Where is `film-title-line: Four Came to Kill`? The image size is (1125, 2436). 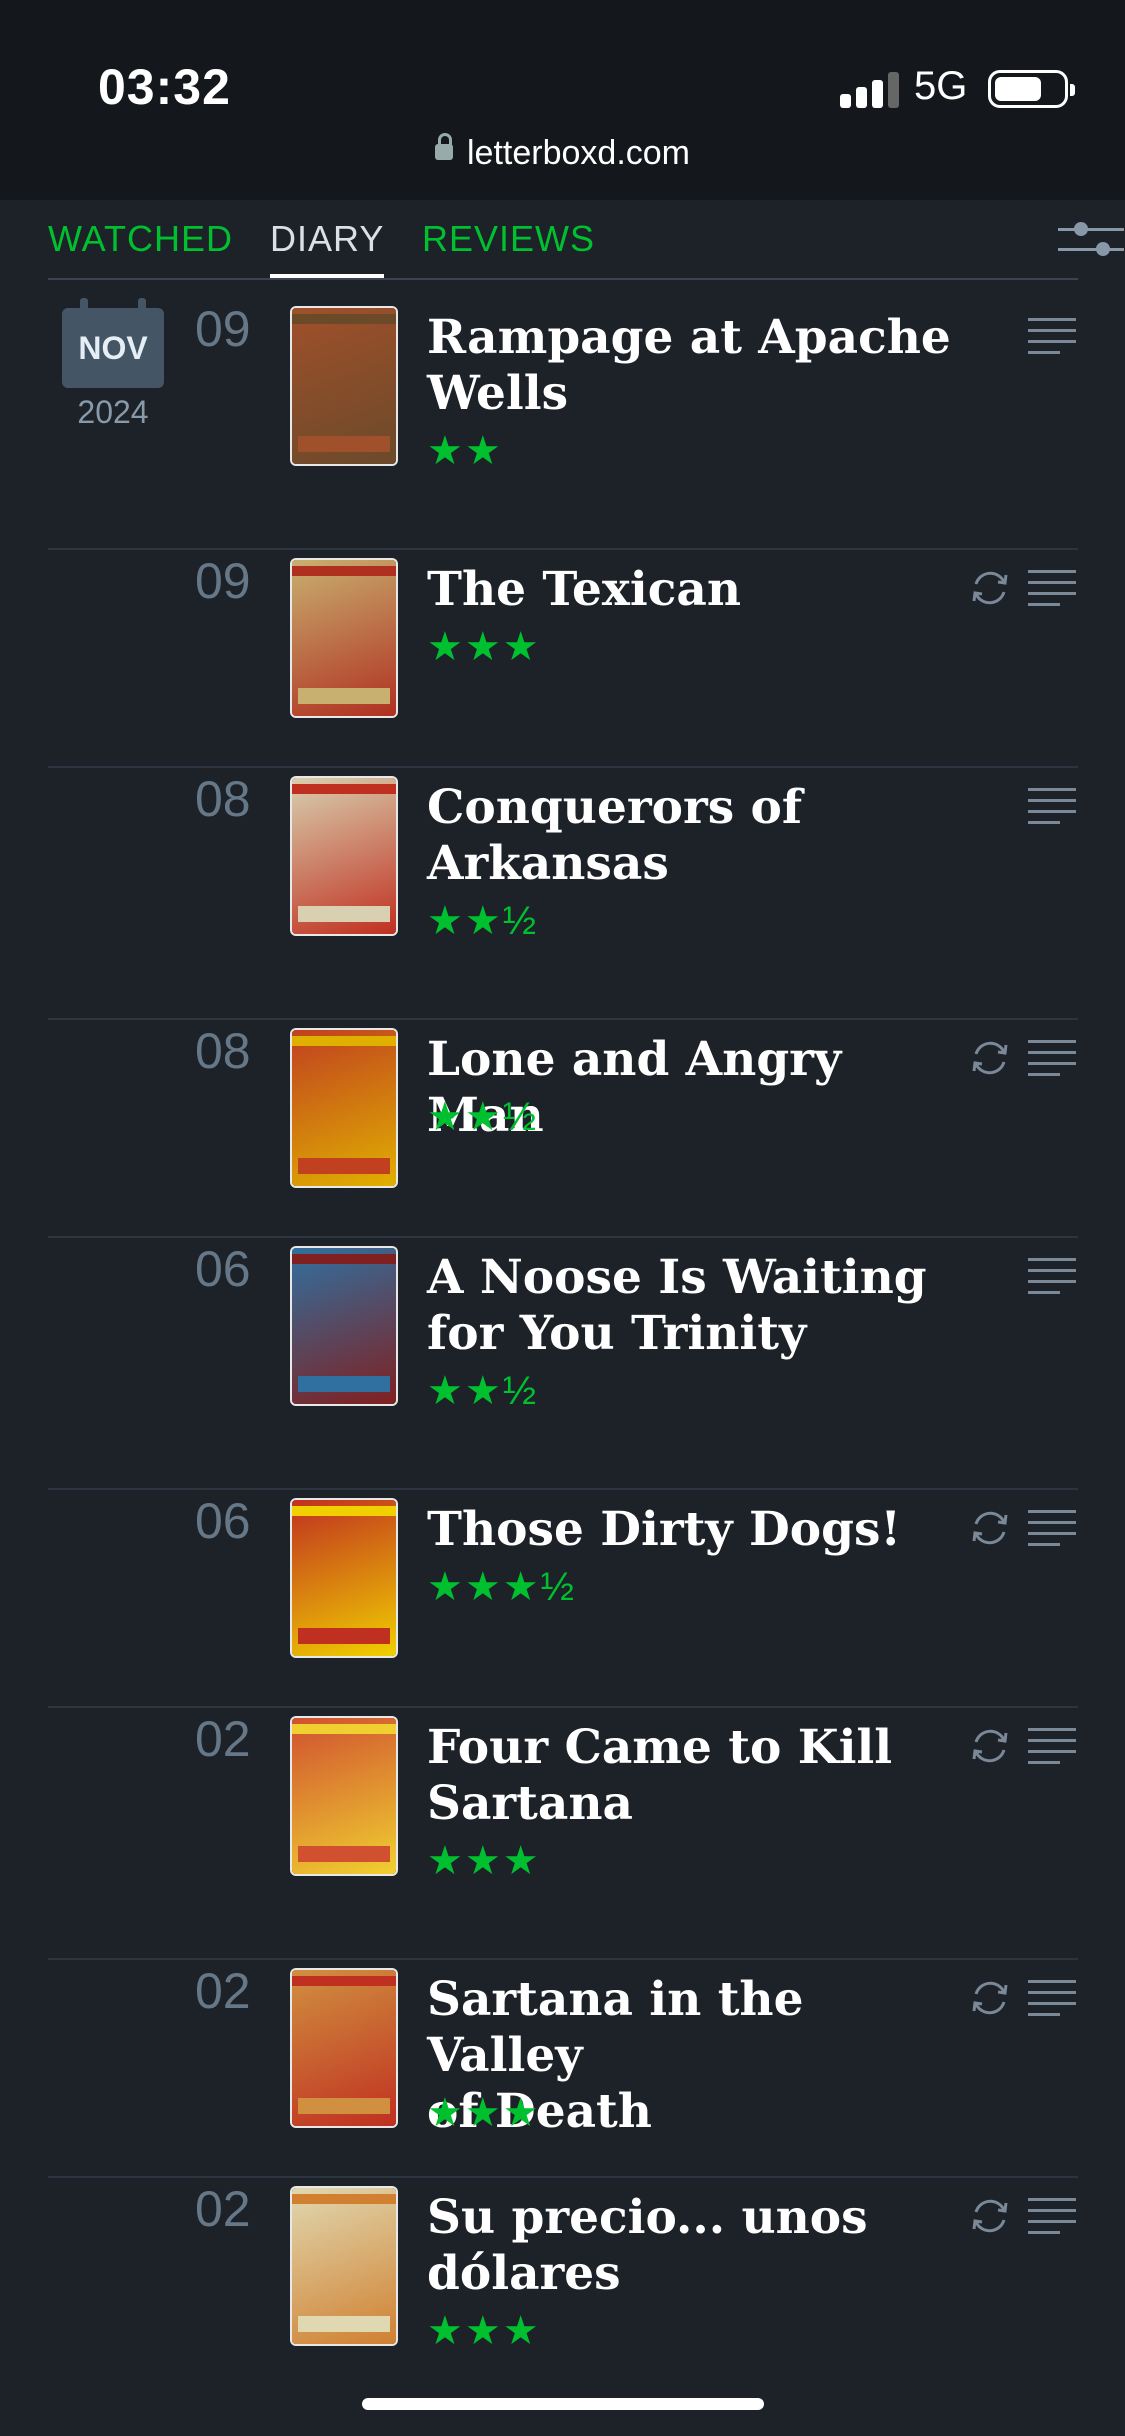
film-title-line: Four Came to Kill is located at coordinates (660, 1747).